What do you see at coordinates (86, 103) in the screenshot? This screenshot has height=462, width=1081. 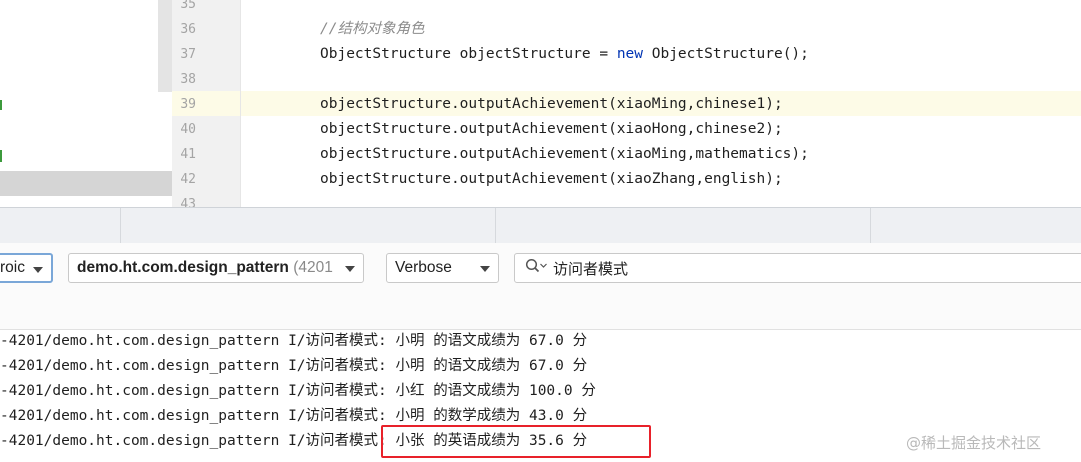 I see `project-tree-pane` at bounding box center [86, 103].